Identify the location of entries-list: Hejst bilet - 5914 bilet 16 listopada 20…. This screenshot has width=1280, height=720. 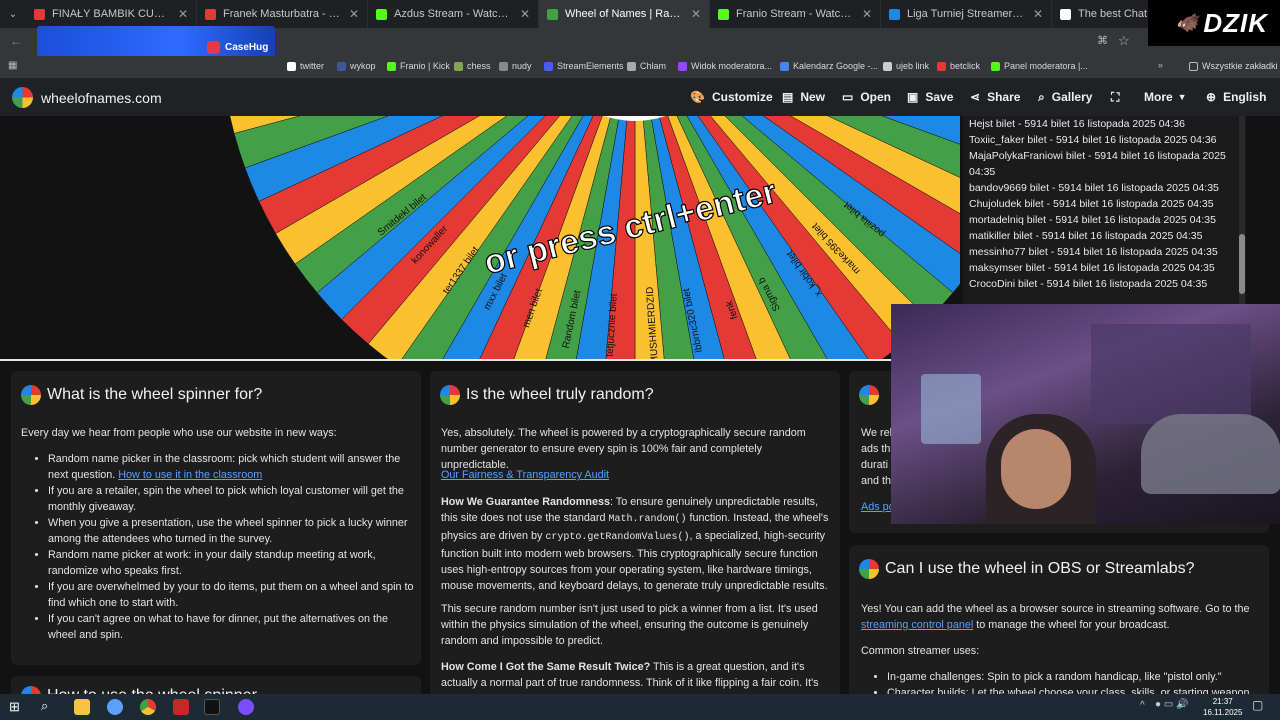
(1104, 210).